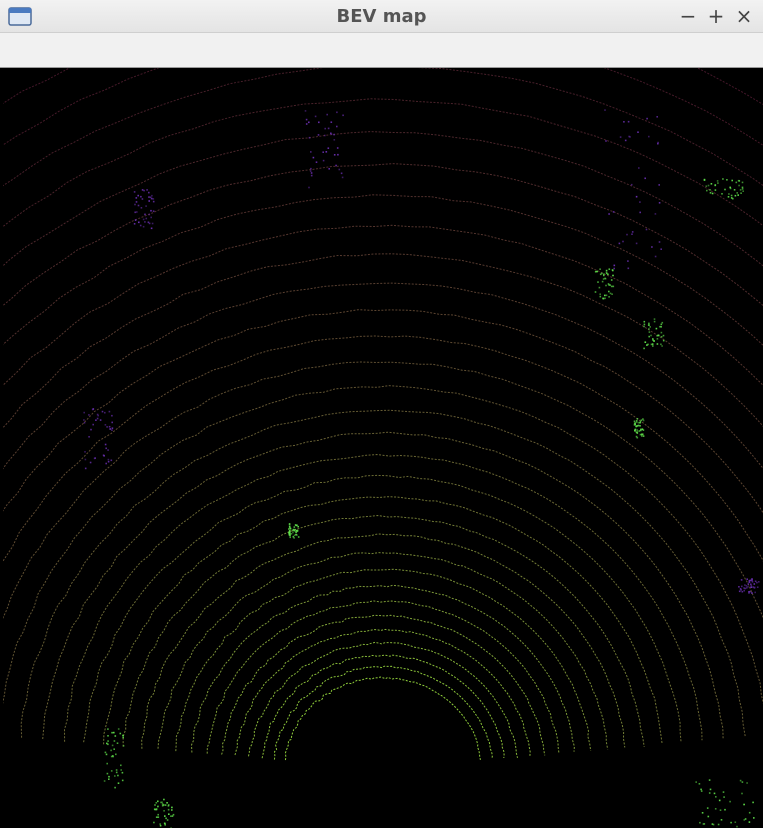 The height and width of the screenshot is (828, 763). I want to click on maximize-button: +, so click(716, 16).